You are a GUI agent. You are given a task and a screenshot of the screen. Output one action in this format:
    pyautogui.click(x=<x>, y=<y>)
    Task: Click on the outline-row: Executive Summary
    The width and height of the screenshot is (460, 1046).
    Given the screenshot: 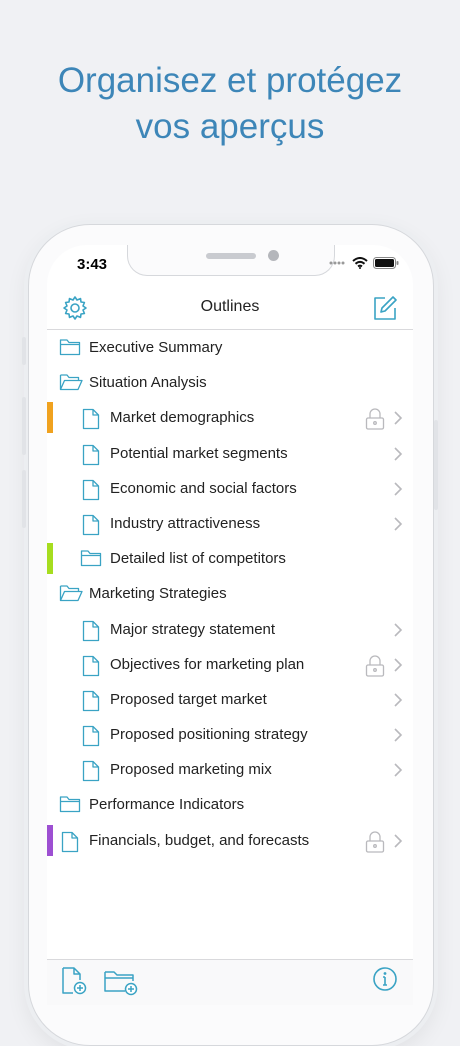 What is the action you would take?
    pyautogui.click(x=230, y=347)
    